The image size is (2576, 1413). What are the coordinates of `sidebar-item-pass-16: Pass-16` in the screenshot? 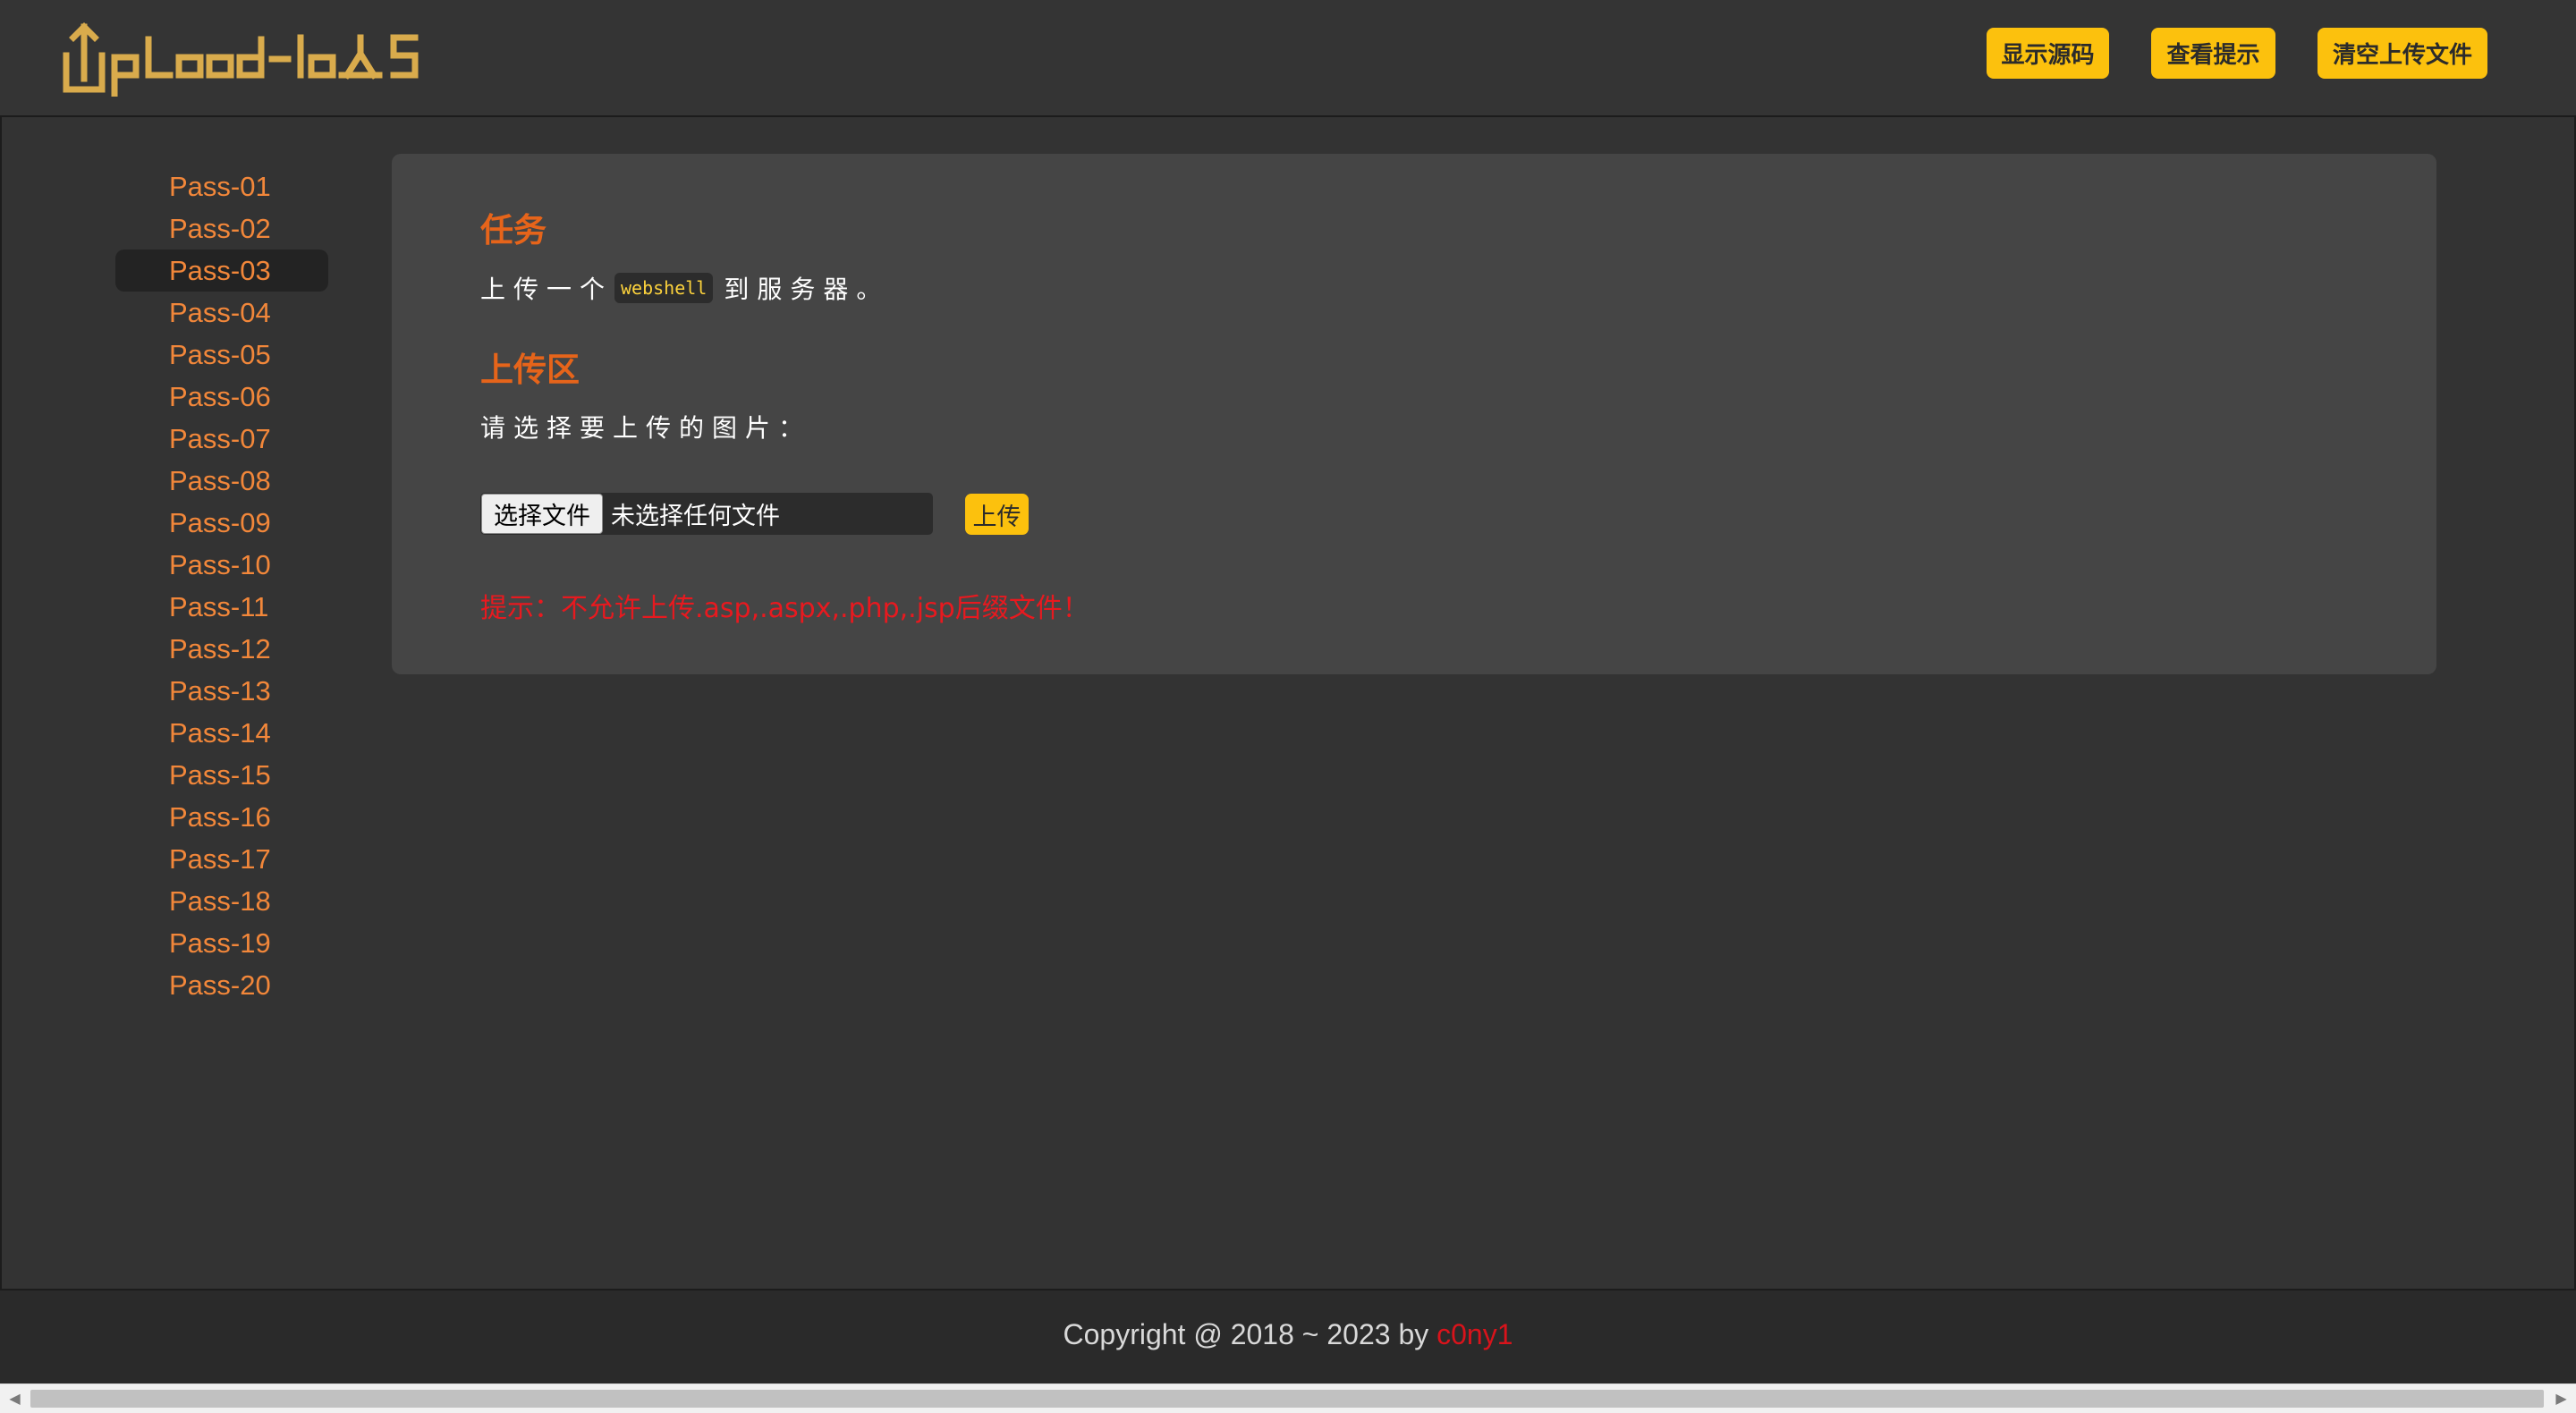 It's located at (221, 817).